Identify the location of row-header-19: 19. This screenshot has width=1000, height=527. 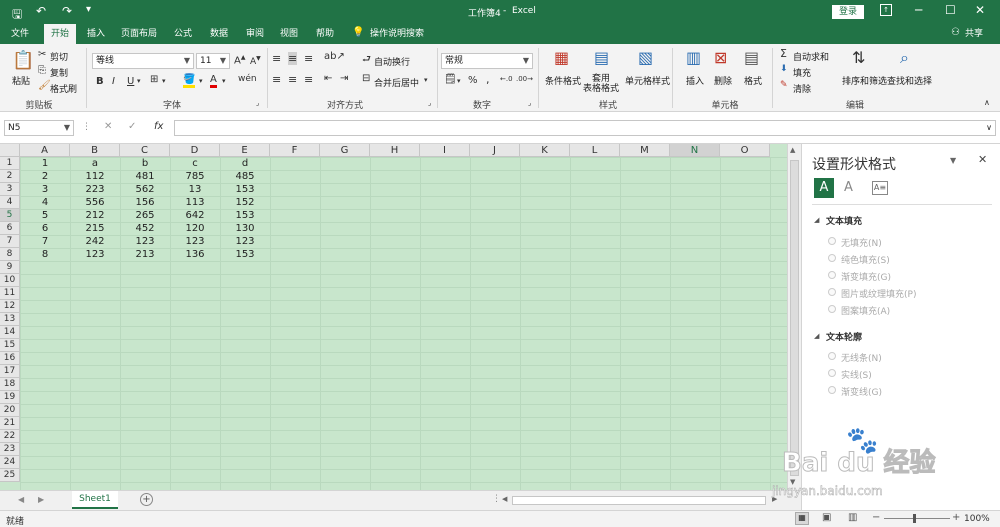
(10, 397).